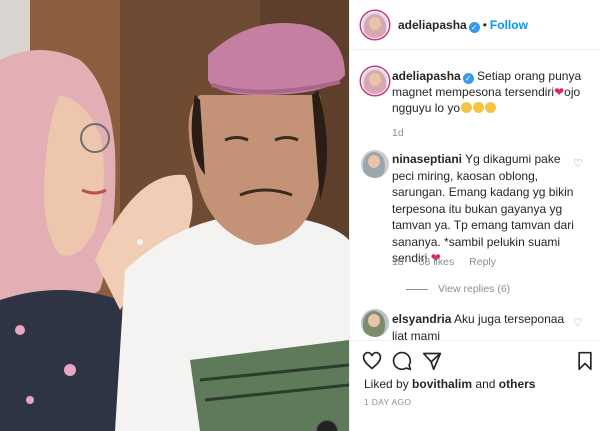  Describe the element at coordinates (427, 159) in the screenshot. I see `comment-username: ninaseptiani` at that location.